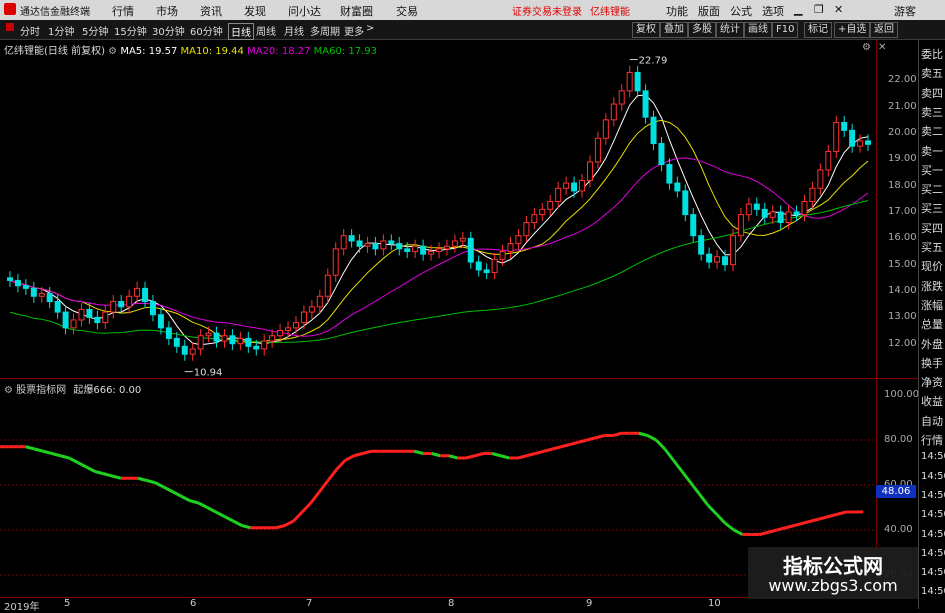 This screenshot has height=613, width=945. I want to click on x-tick: 10, so click(714, 603).